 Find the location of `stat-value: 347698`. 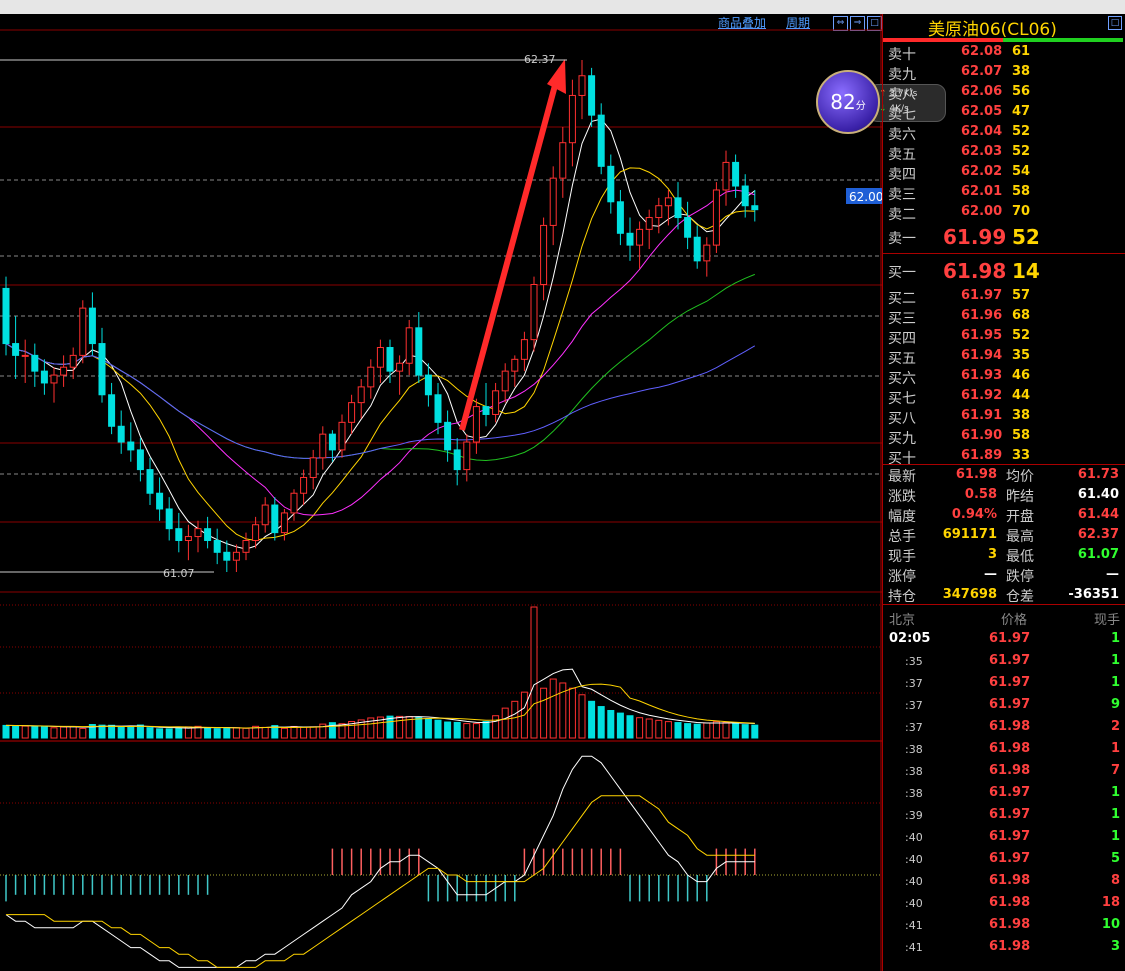

stat-value: 347698 is located at coordinates (969, 594).